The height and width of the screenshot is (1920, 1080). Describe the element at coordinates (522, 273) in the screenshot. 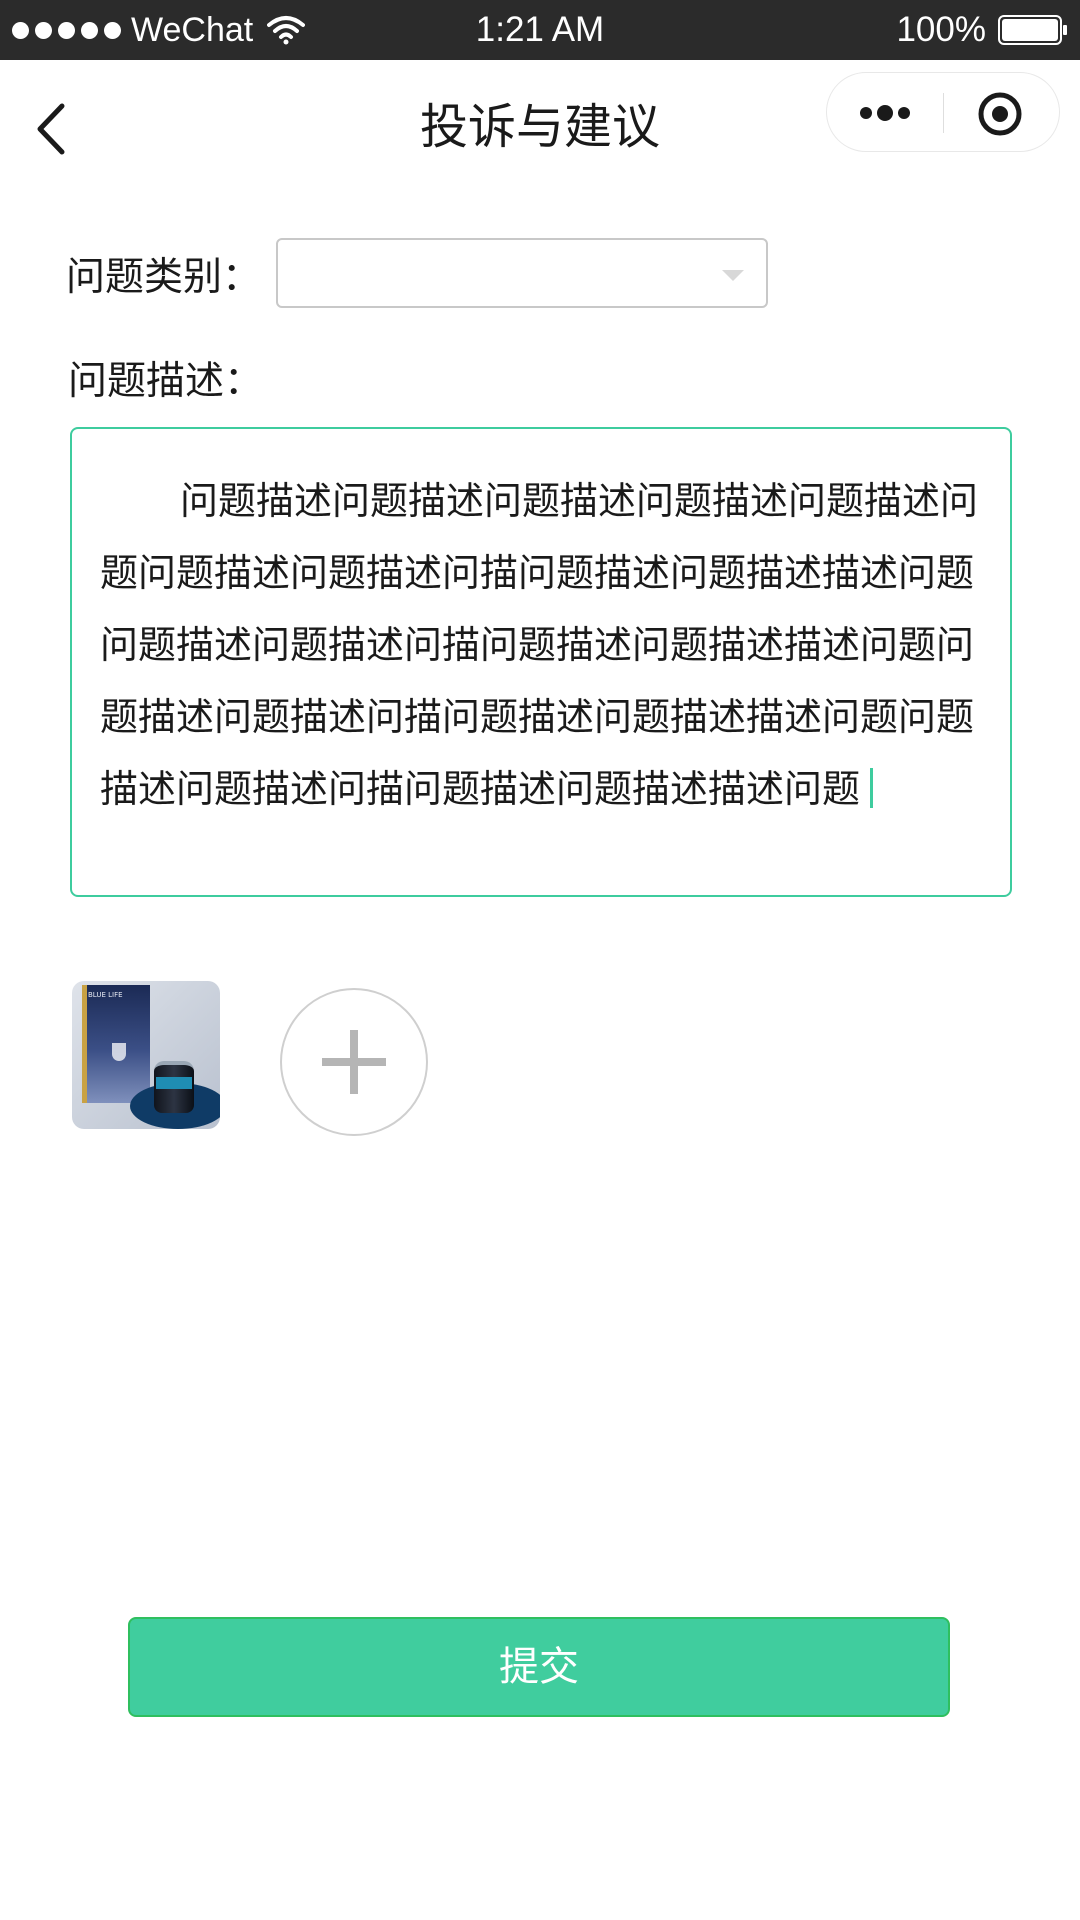

I see `category-select` at that location.